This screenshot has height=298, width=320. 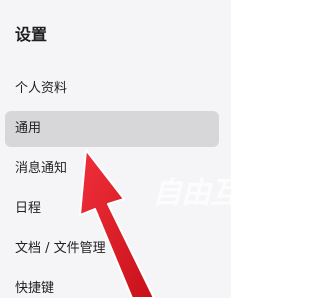 What do you see at coordinates (112, 249) in the screenshot?
I see `menu-item-docs-files: 文档 / 文件管理` at bounding box center [112, 249].